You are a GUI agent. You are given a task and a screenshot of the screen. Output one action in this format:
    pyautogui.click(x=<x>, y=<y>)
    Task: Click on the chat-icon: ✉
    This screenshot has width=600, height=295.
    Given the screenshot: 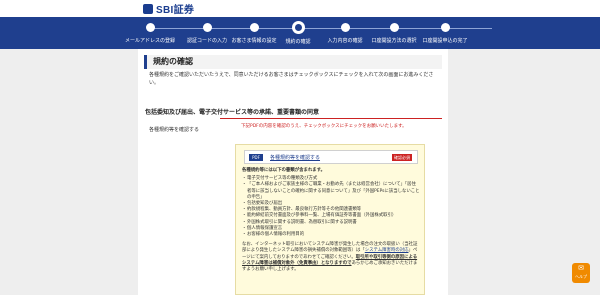 What is the action you would take?
    pyautogui.click(x=581, y=268)
    